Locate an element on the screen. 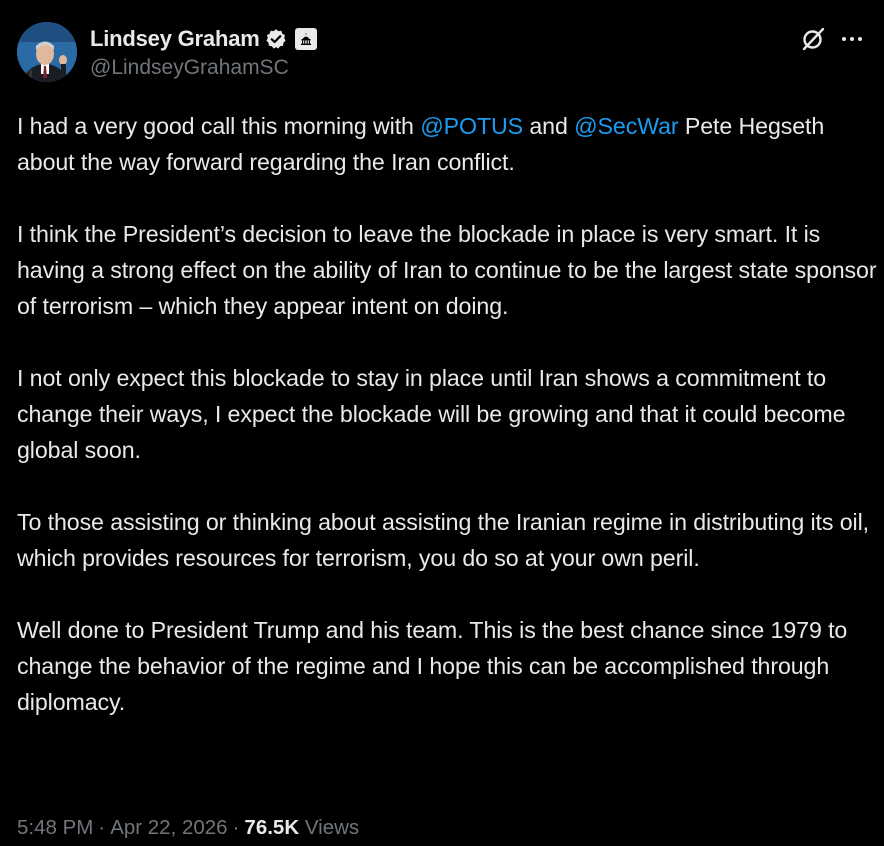 The height and width of the screenshot is (846, 884). mention-secwar-link: @SecWar is located at coordinates (626, 126).